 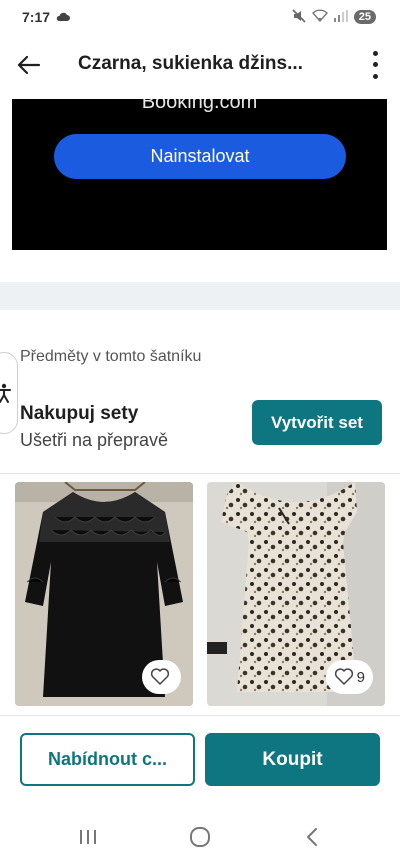 I want to click on favorite-button, so click(x=161, y=677).